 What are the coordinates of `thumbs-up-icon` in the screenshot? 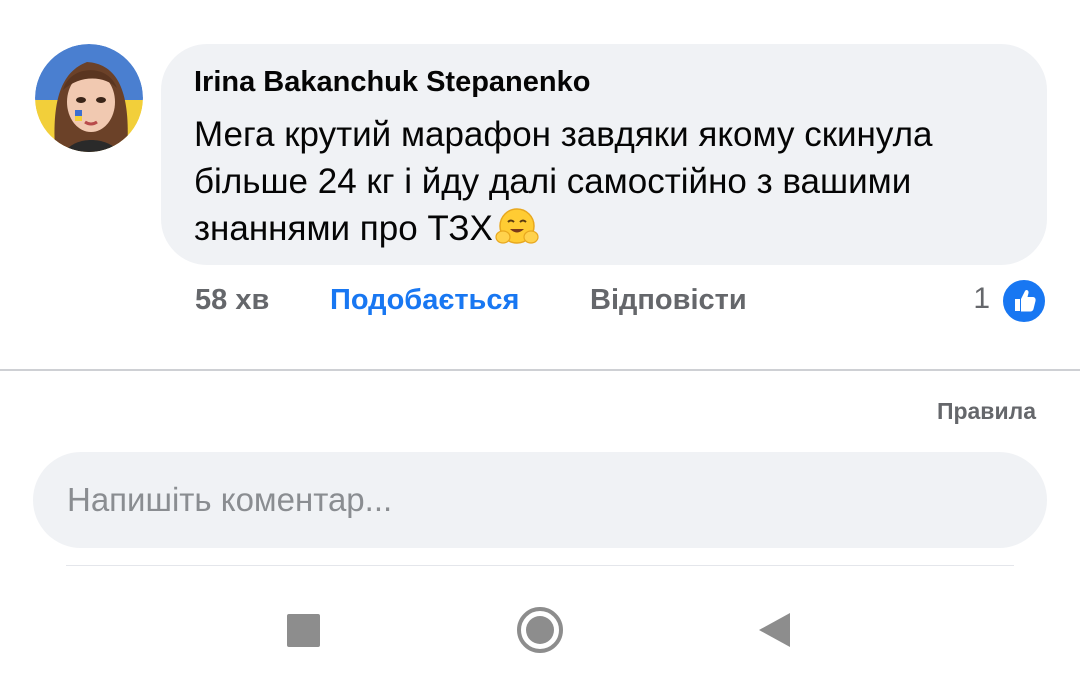 It's located at (1024, 301).